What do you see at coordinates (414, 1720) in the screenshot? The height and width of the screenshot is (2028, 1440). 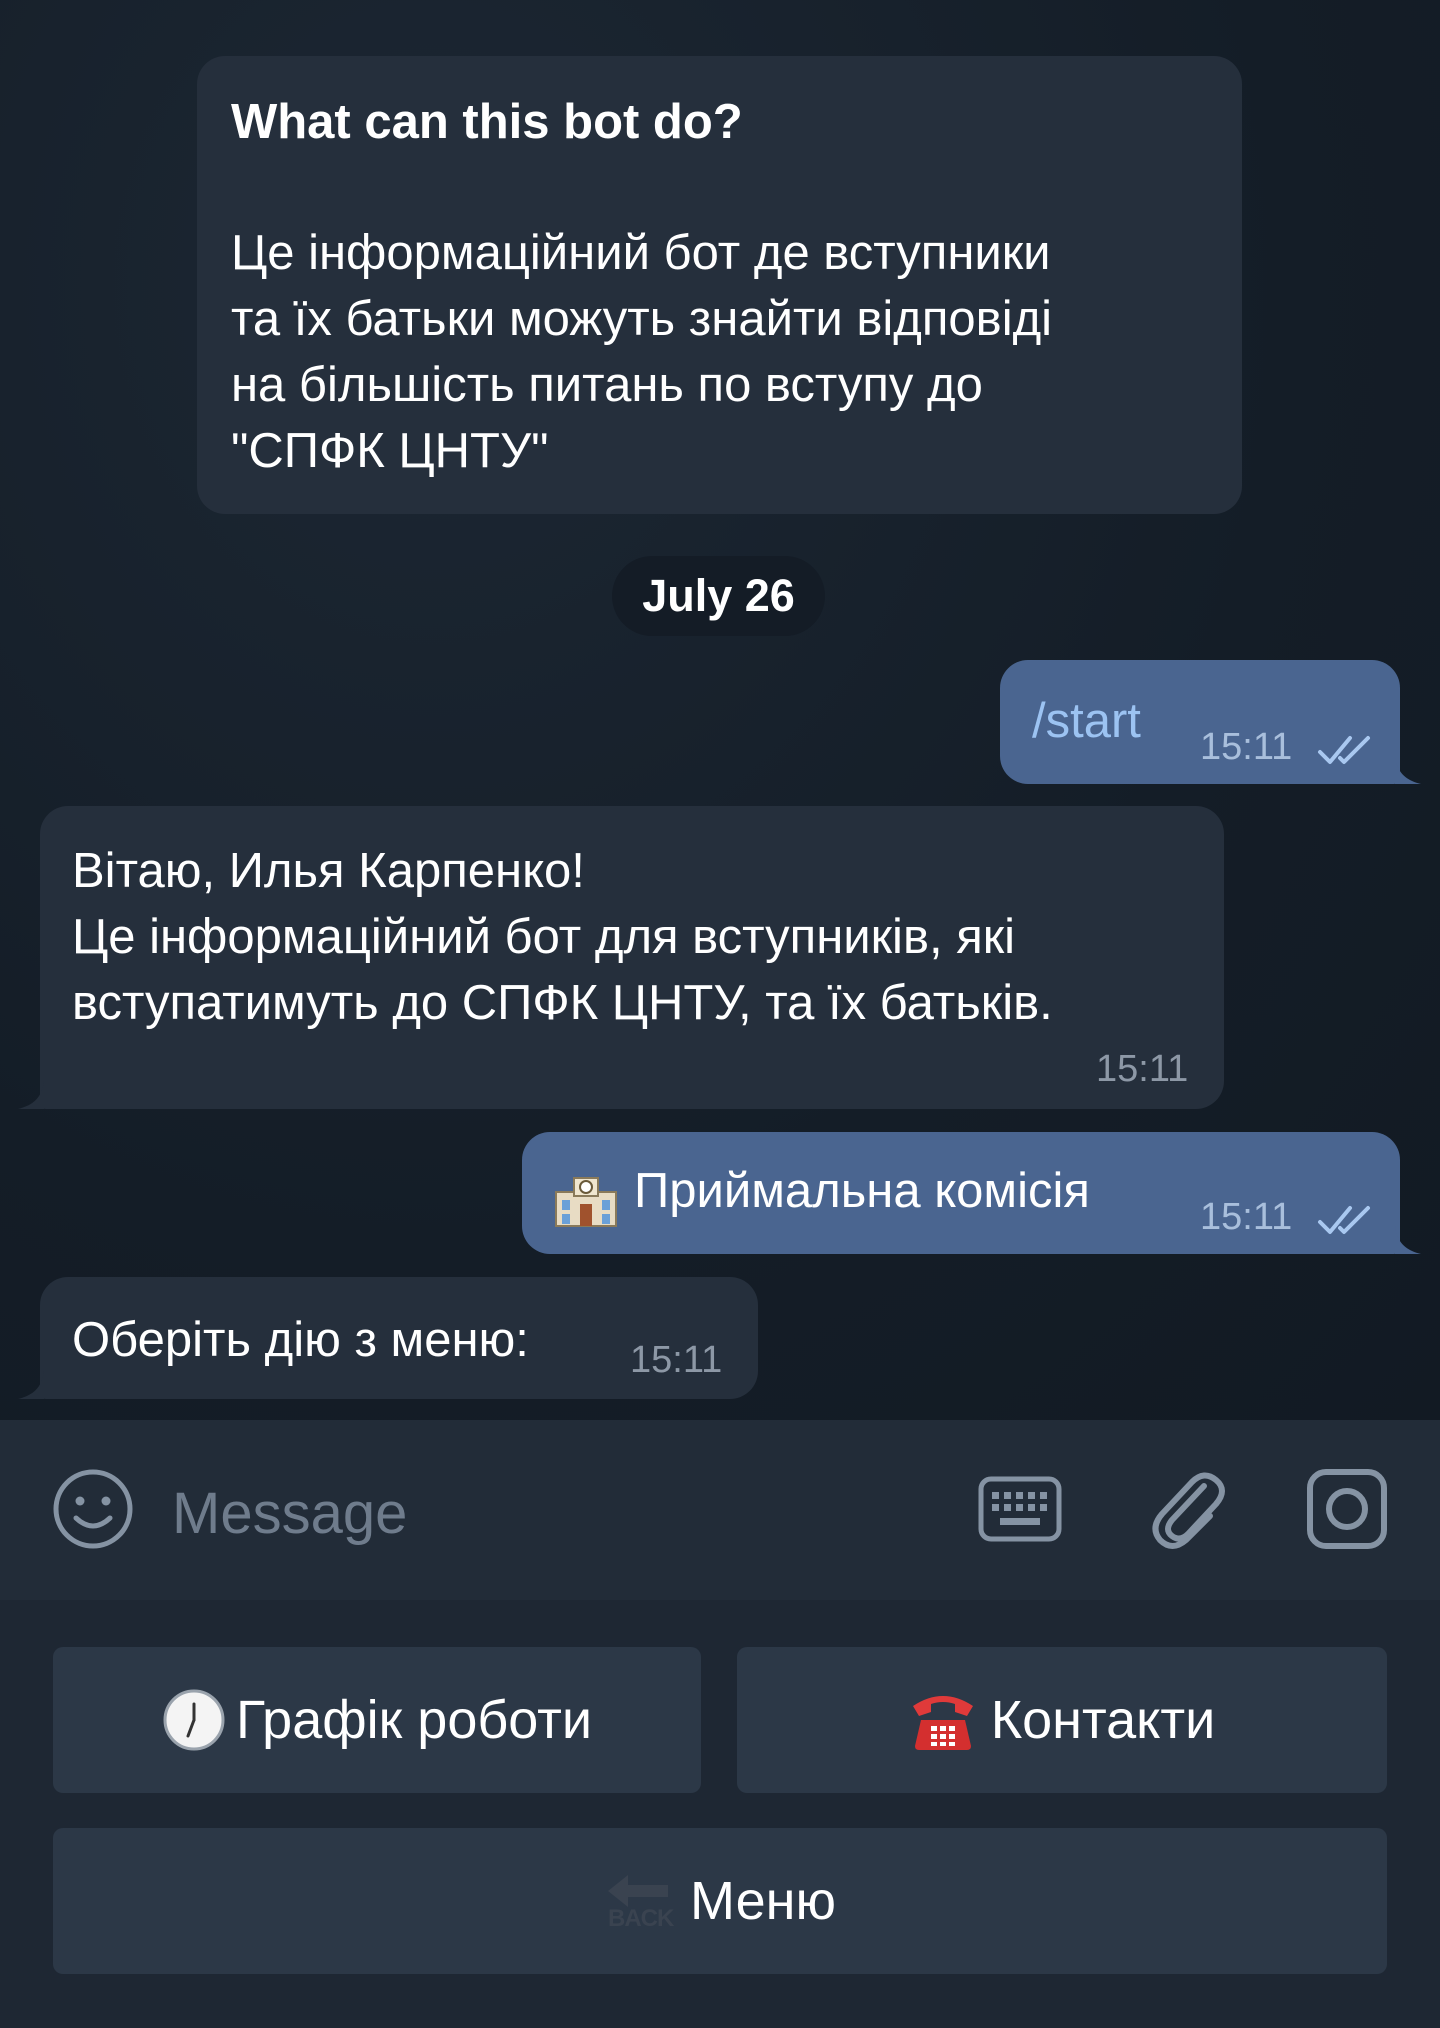 I see `work-schedule-label: Графік роботи` at bounding box center [414, 1720].